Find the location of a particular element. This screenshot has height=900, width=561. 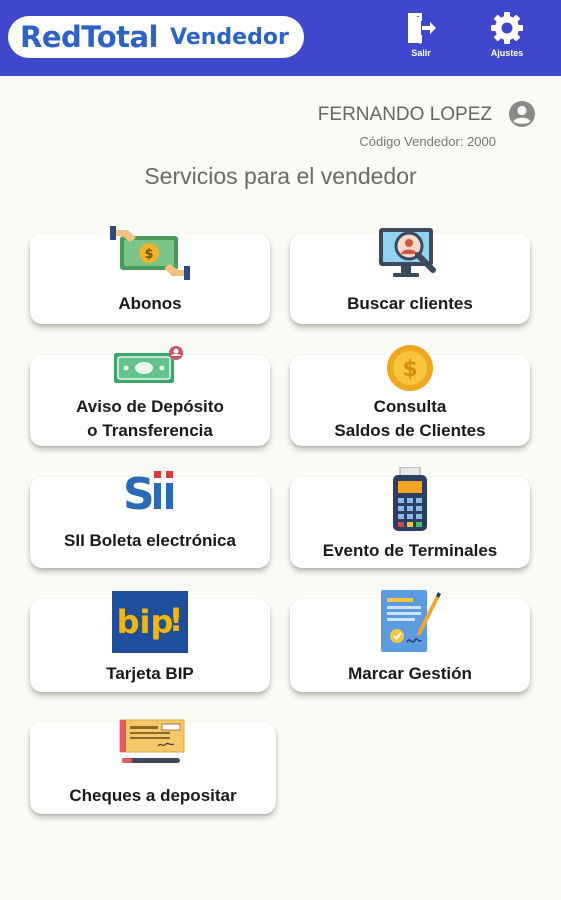

service-card-abonos: $ Abonos is located at coordinates (150, 275).